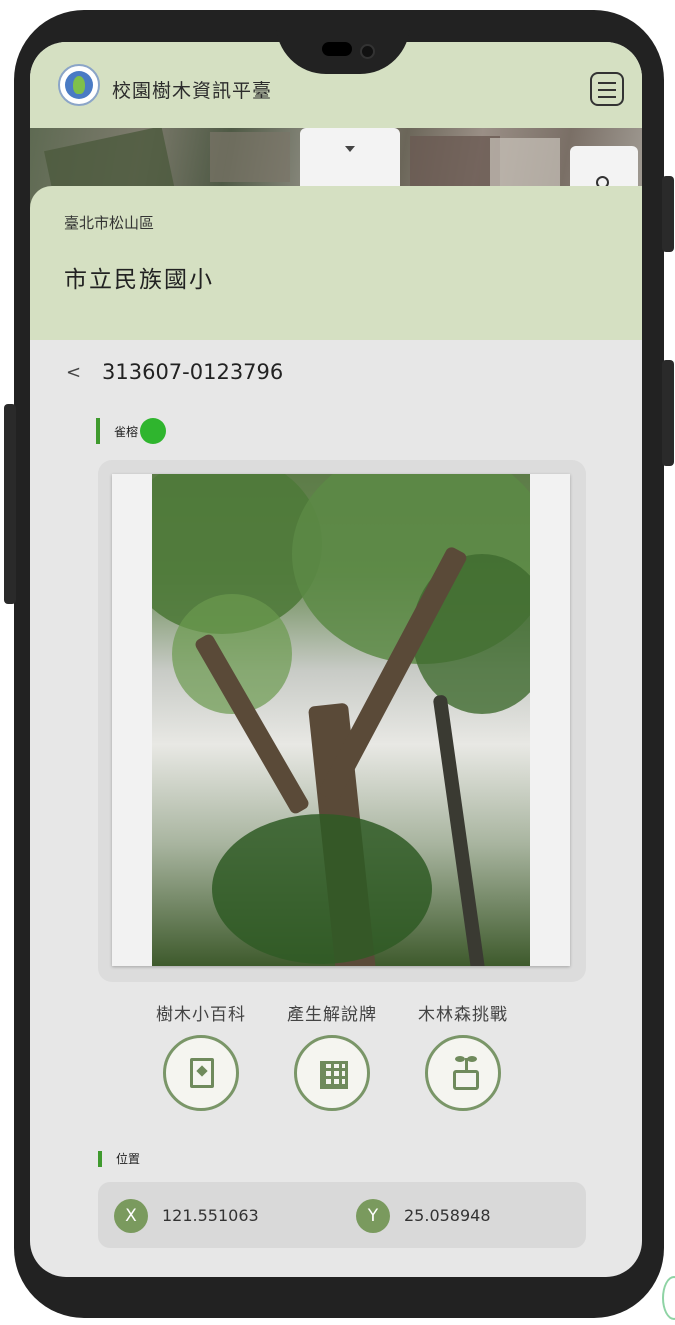 This screenshot has height=1325, width=675. What do you see at coordinates (79, 85) in the screenshot?
I see `ministry-logo` at bounding box center [79, 85].